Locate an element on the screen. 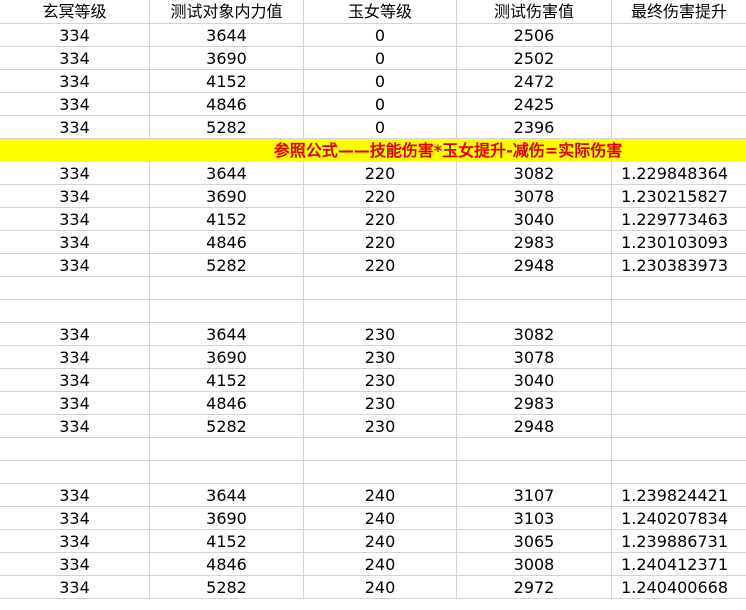  table-cell: 2472 is located at coordinates (534, 81).